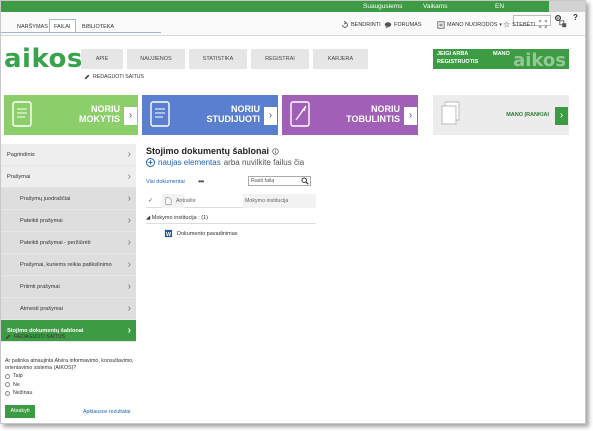 The image size is (593, 431). Describe the element at coordinates (68, 265) in the screenshot. I see `nav-item-need-clarification: Prašymai, kuriems reikia patikslinimo ›` at that location.